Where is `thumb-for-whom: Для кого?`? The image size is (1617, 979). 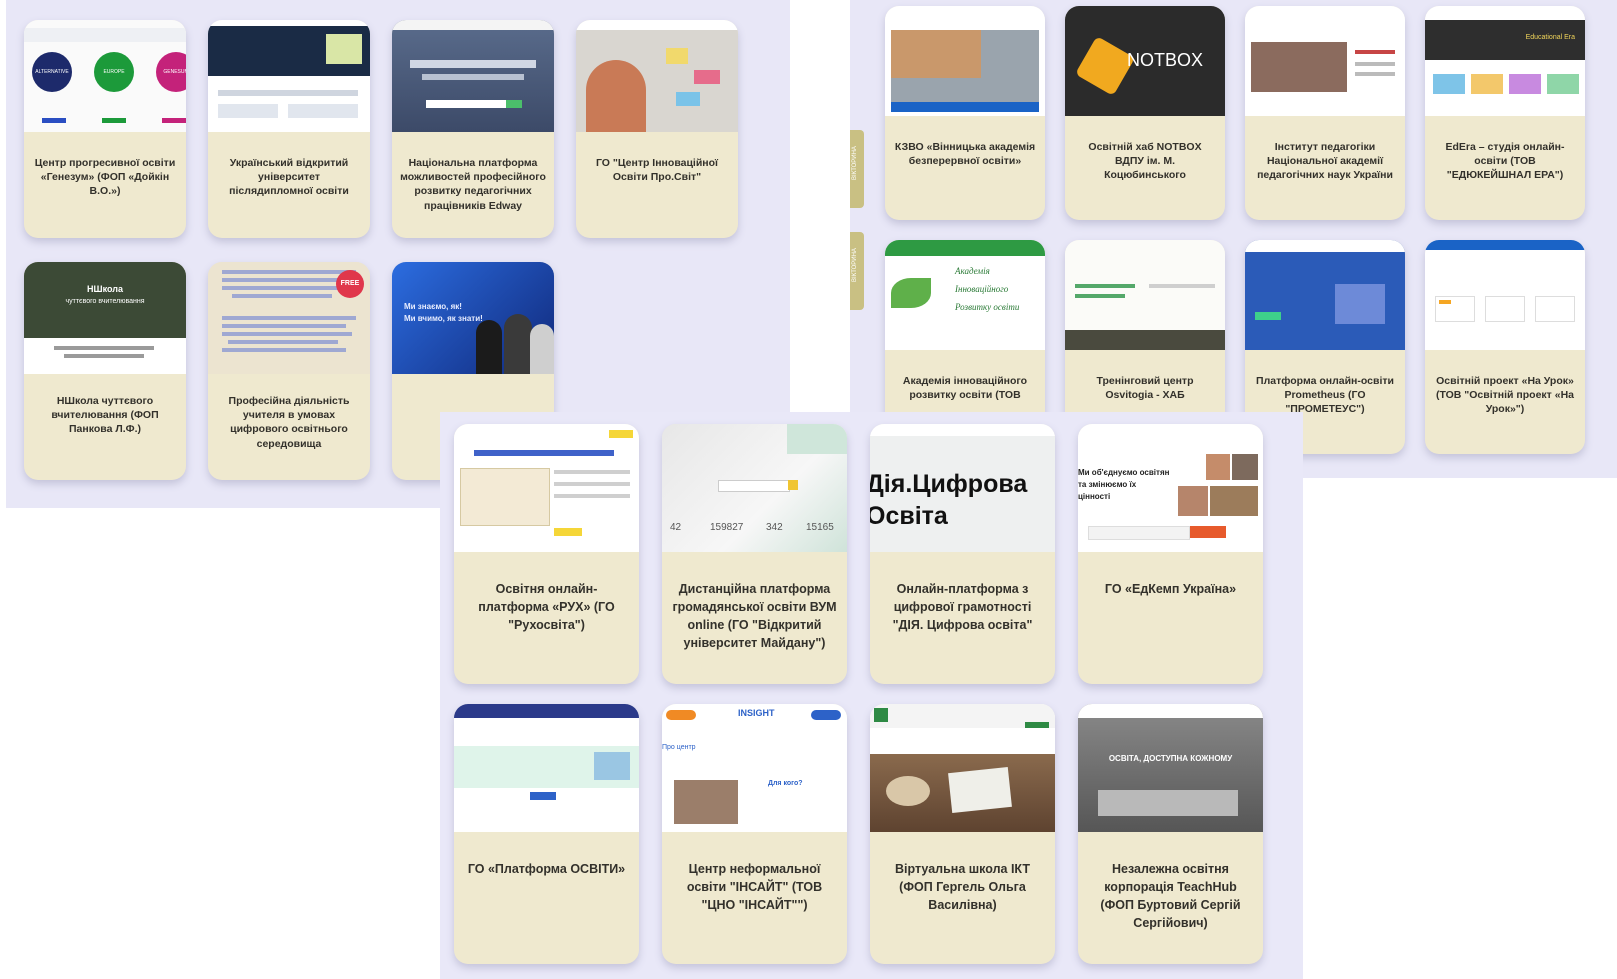
thumb-for-whom: Для кого? is located at coordinates (785, 783).